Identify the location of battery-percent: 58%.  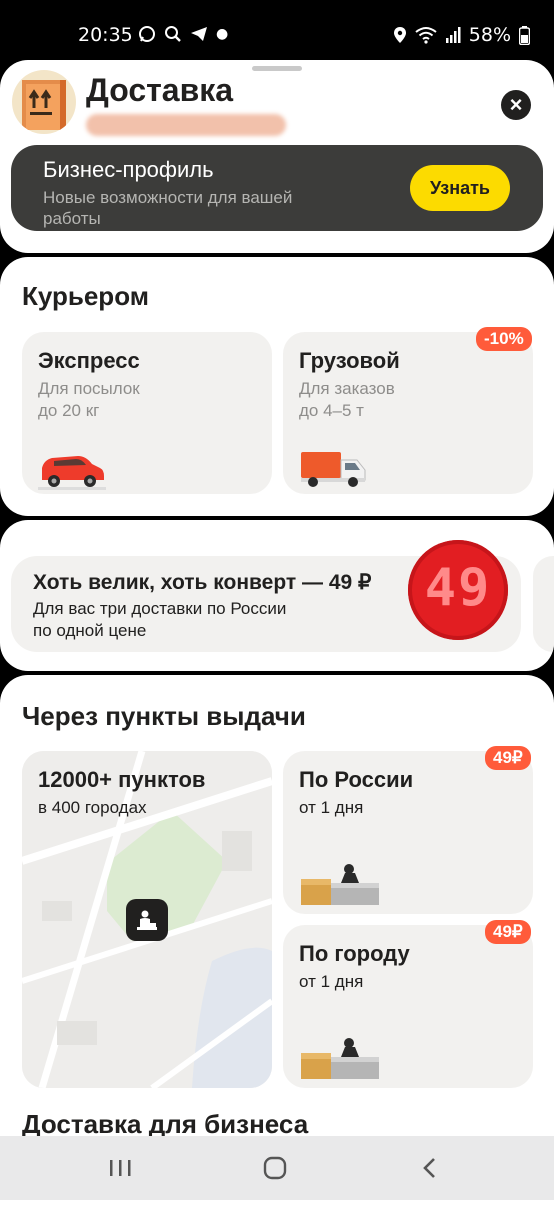
(489, 35).